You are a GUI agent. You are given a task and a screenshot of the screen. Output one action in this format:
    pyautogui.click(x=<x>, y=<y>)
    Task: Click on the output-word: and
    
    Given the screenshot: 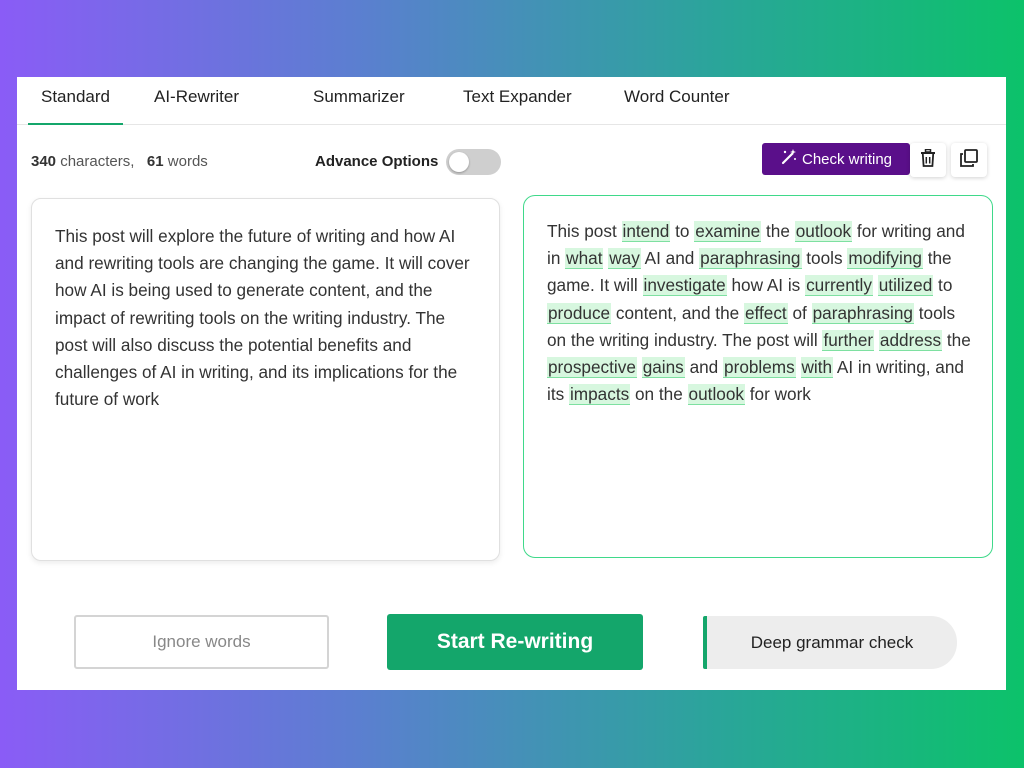 What is the action you would take?
    pyautogui.click(x=704, y=367)
    